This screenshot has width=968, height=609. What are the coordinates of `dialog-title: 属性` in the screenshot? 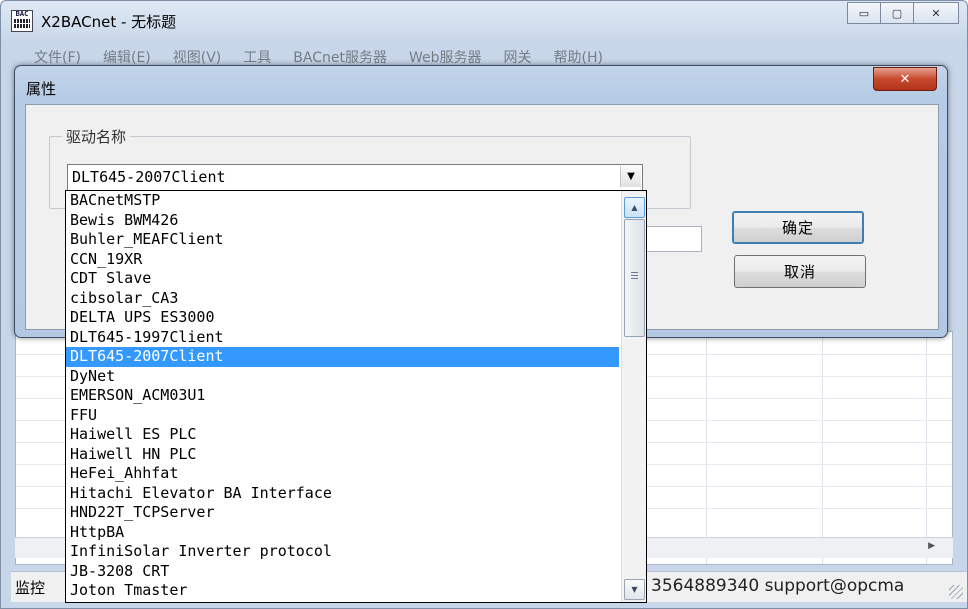 It's located at (41, 89).